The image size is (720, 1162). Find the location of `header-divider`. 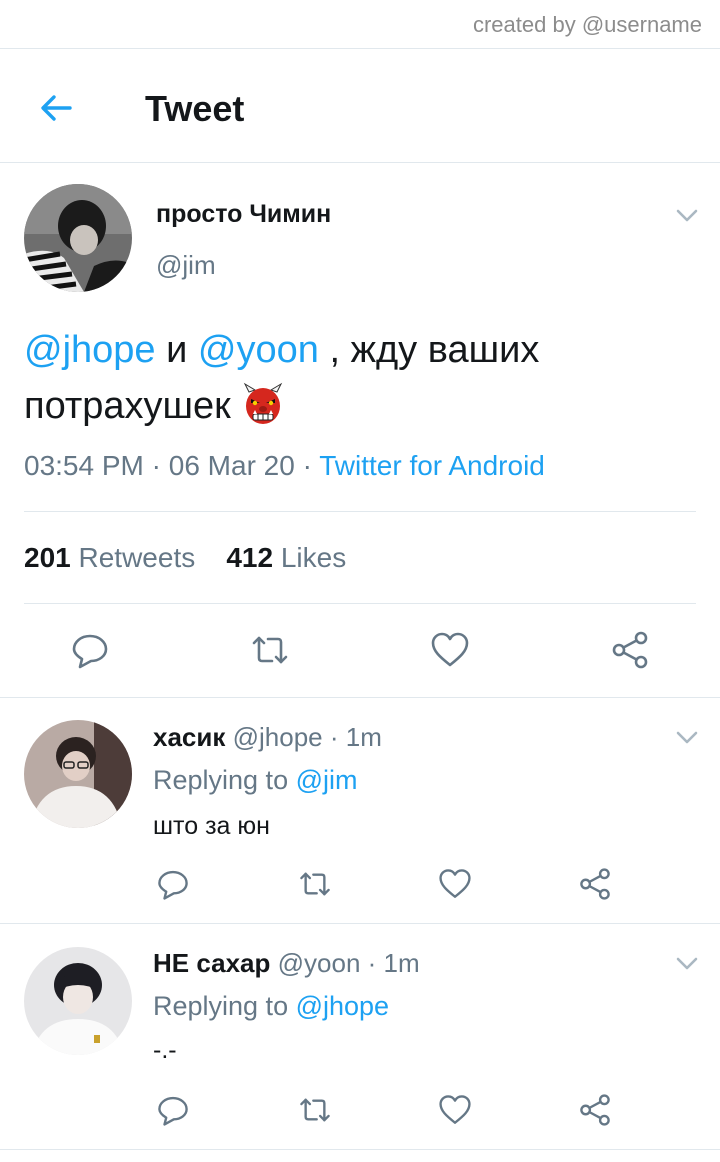

header-divider is located at coordinates (360, 162).